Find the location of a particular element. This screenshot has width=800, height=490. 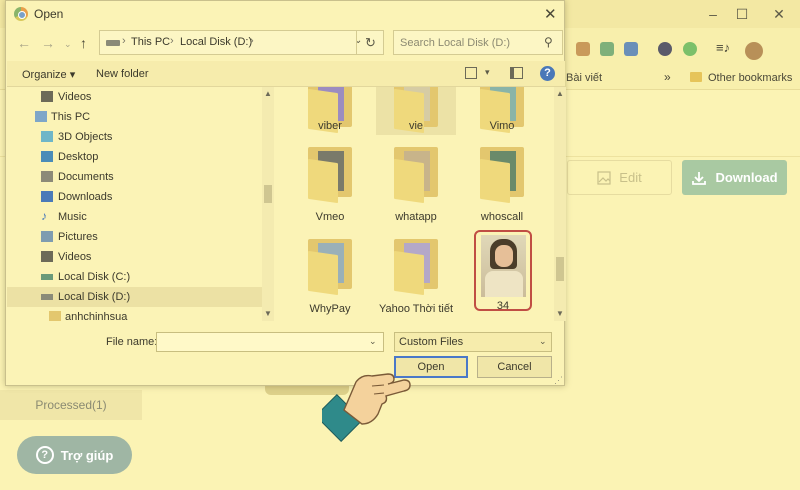

file-name: Vimo is located at coordinates (502, 126).